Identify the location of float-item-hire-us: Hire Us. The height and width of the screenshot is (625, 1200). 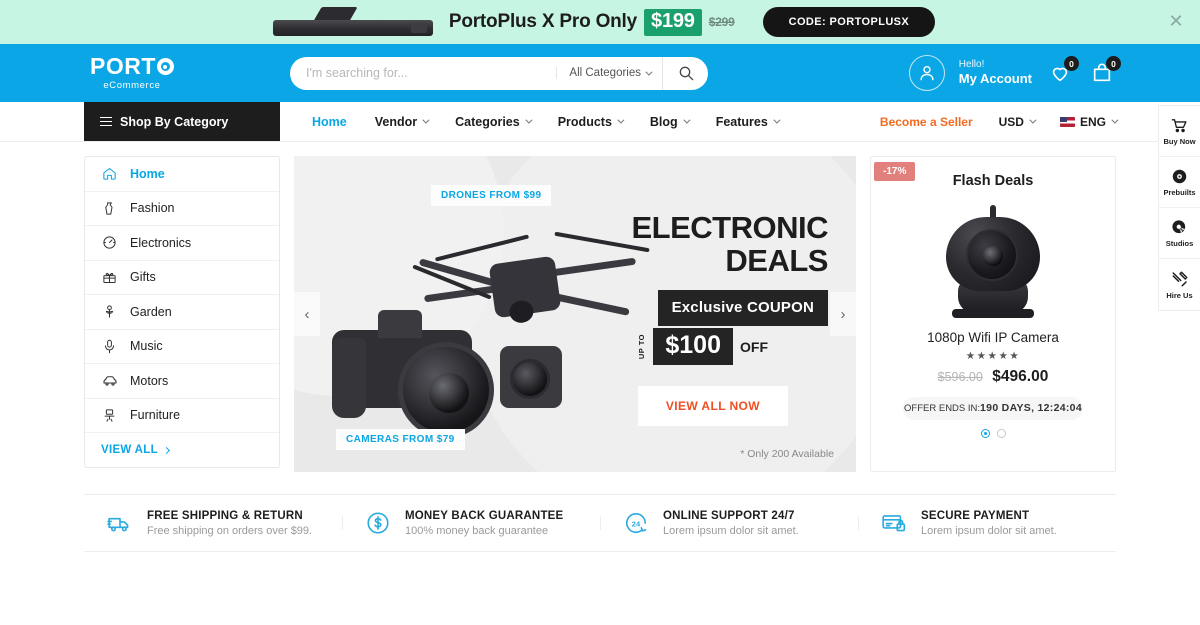
(1179, 284).